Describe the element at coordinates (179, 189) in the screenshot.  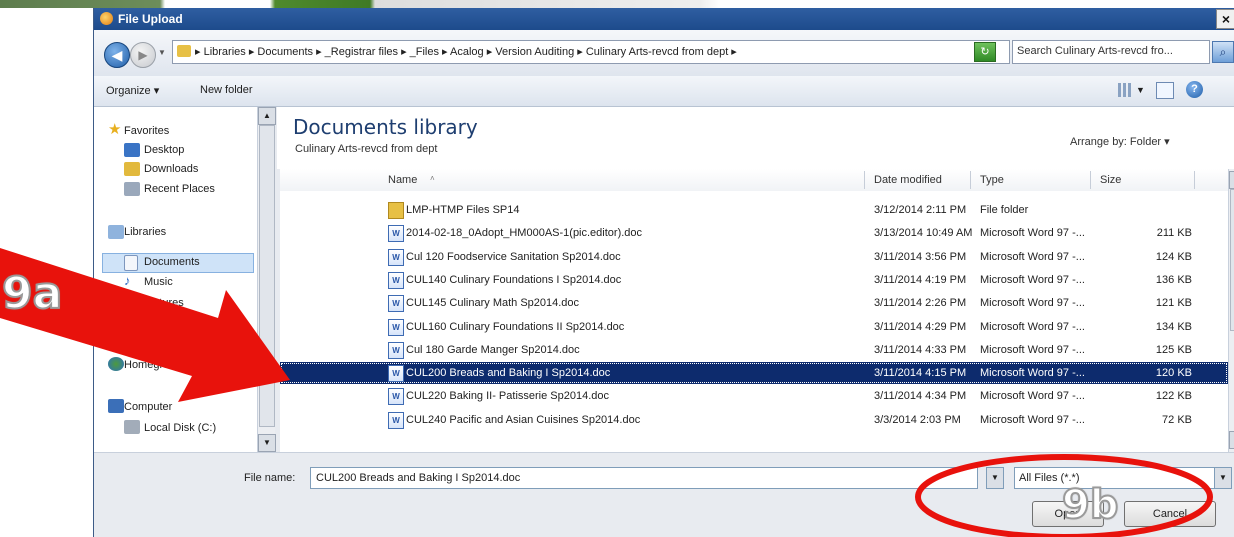
I see `nav-recent-places: Recent Places` at that location.